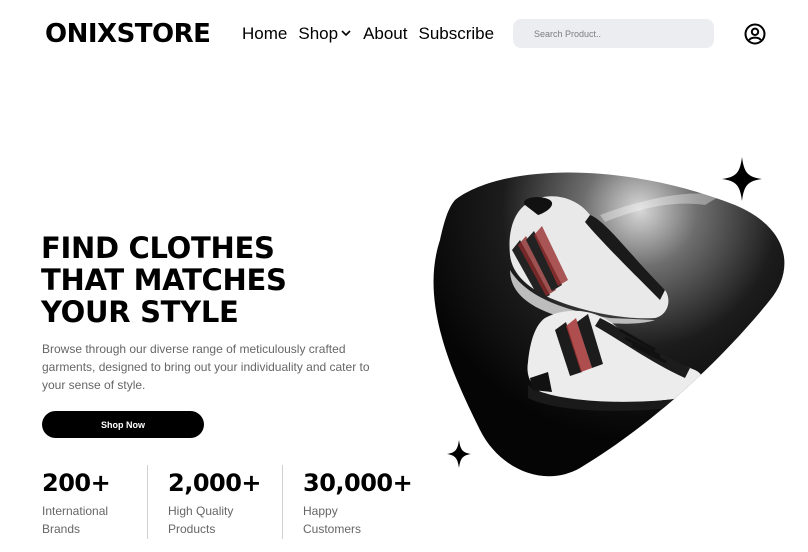  I want to click on shop-now-button: Shop Now, so click(123, 424).